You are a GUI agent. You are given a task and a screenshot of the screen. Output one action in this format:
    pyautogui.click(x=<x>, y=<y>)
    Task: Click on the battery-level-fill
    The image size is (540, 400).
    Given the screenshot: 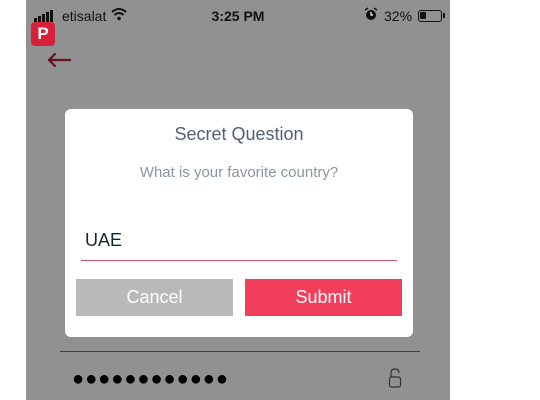 What is the action you would take?
    pyautogui.click(x=423, y=15)
    